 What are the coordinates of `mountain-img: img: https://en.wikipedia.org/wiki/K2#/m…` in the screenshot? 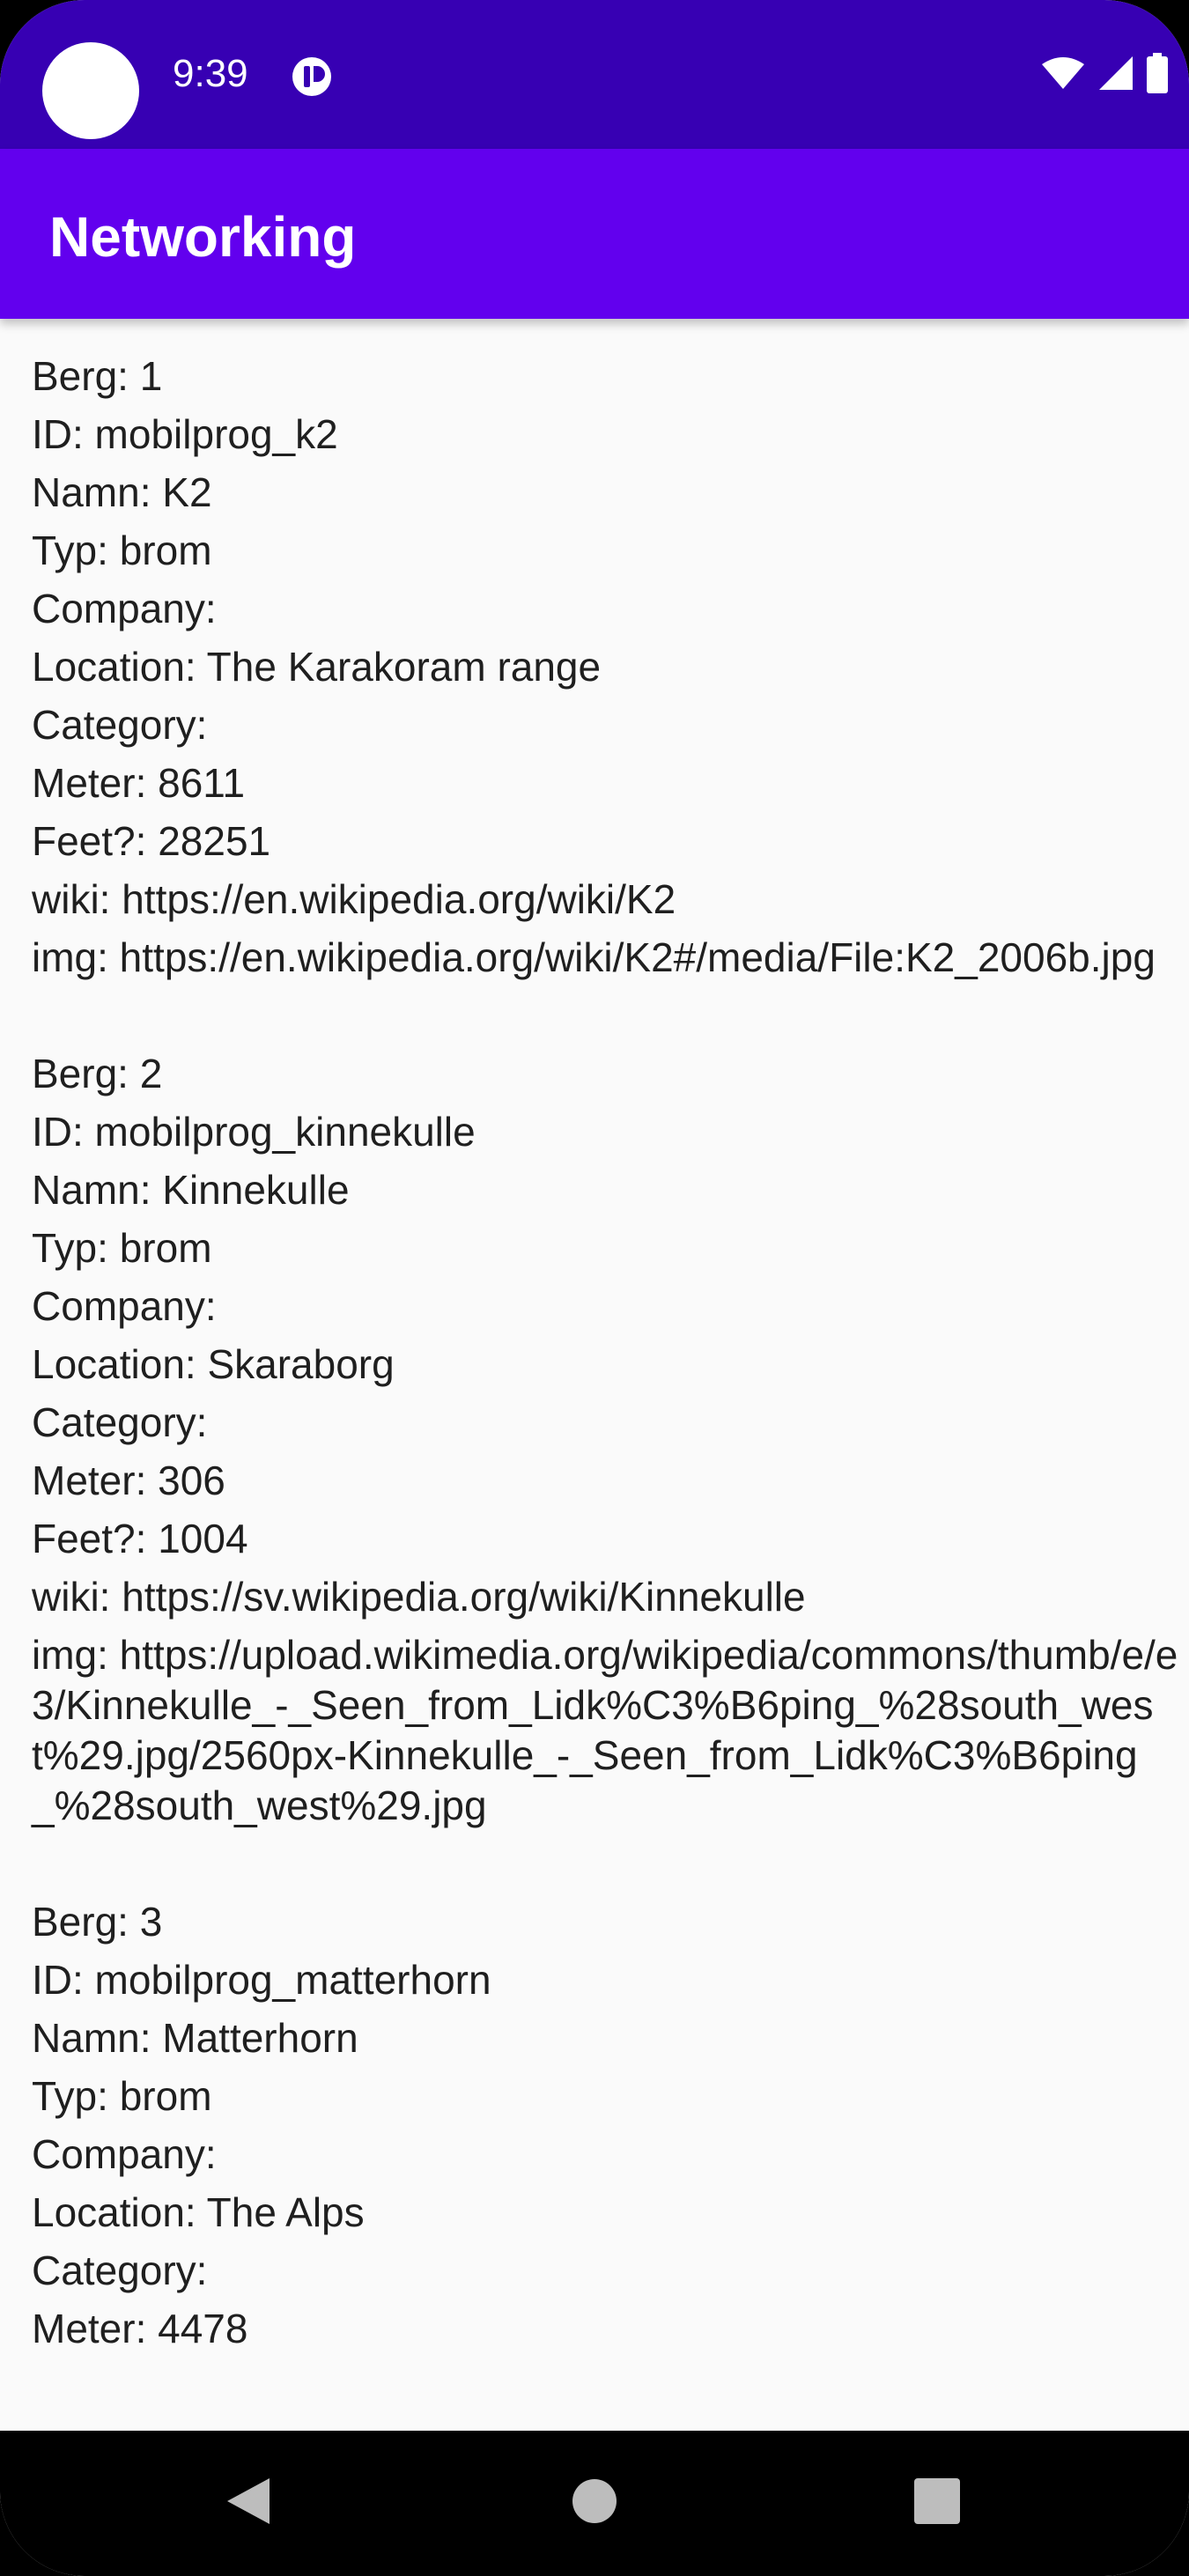 It's located at (594, 957).